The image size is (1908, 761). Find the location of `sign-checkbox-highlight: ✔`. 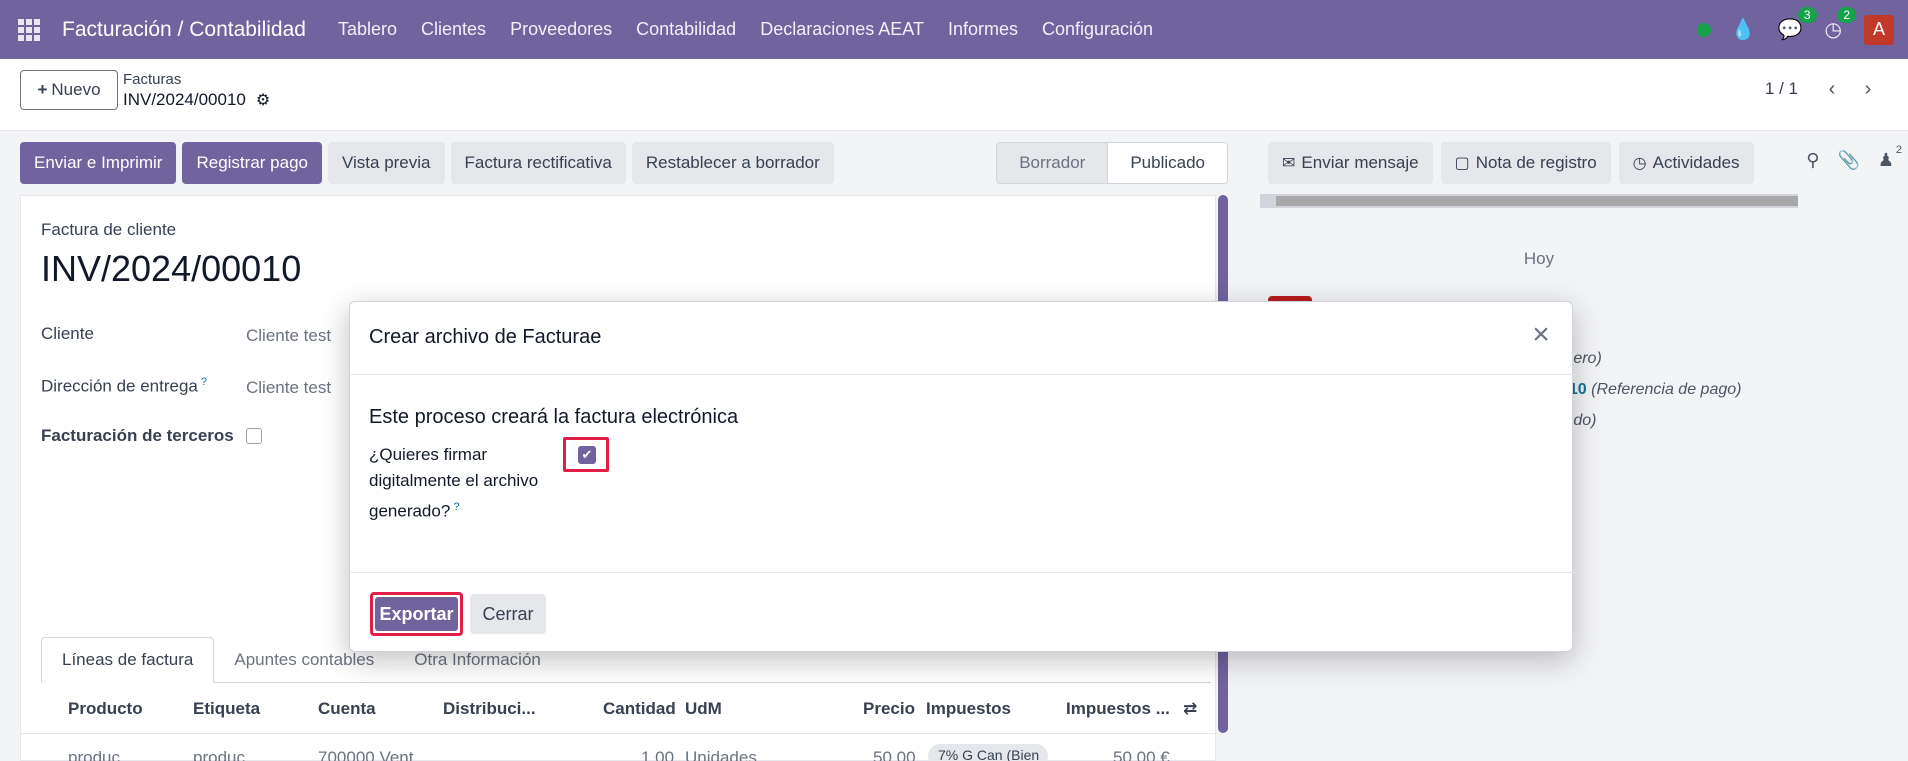

sign-checkbox-highlight: ✔ is located at coordinates (586, 454).